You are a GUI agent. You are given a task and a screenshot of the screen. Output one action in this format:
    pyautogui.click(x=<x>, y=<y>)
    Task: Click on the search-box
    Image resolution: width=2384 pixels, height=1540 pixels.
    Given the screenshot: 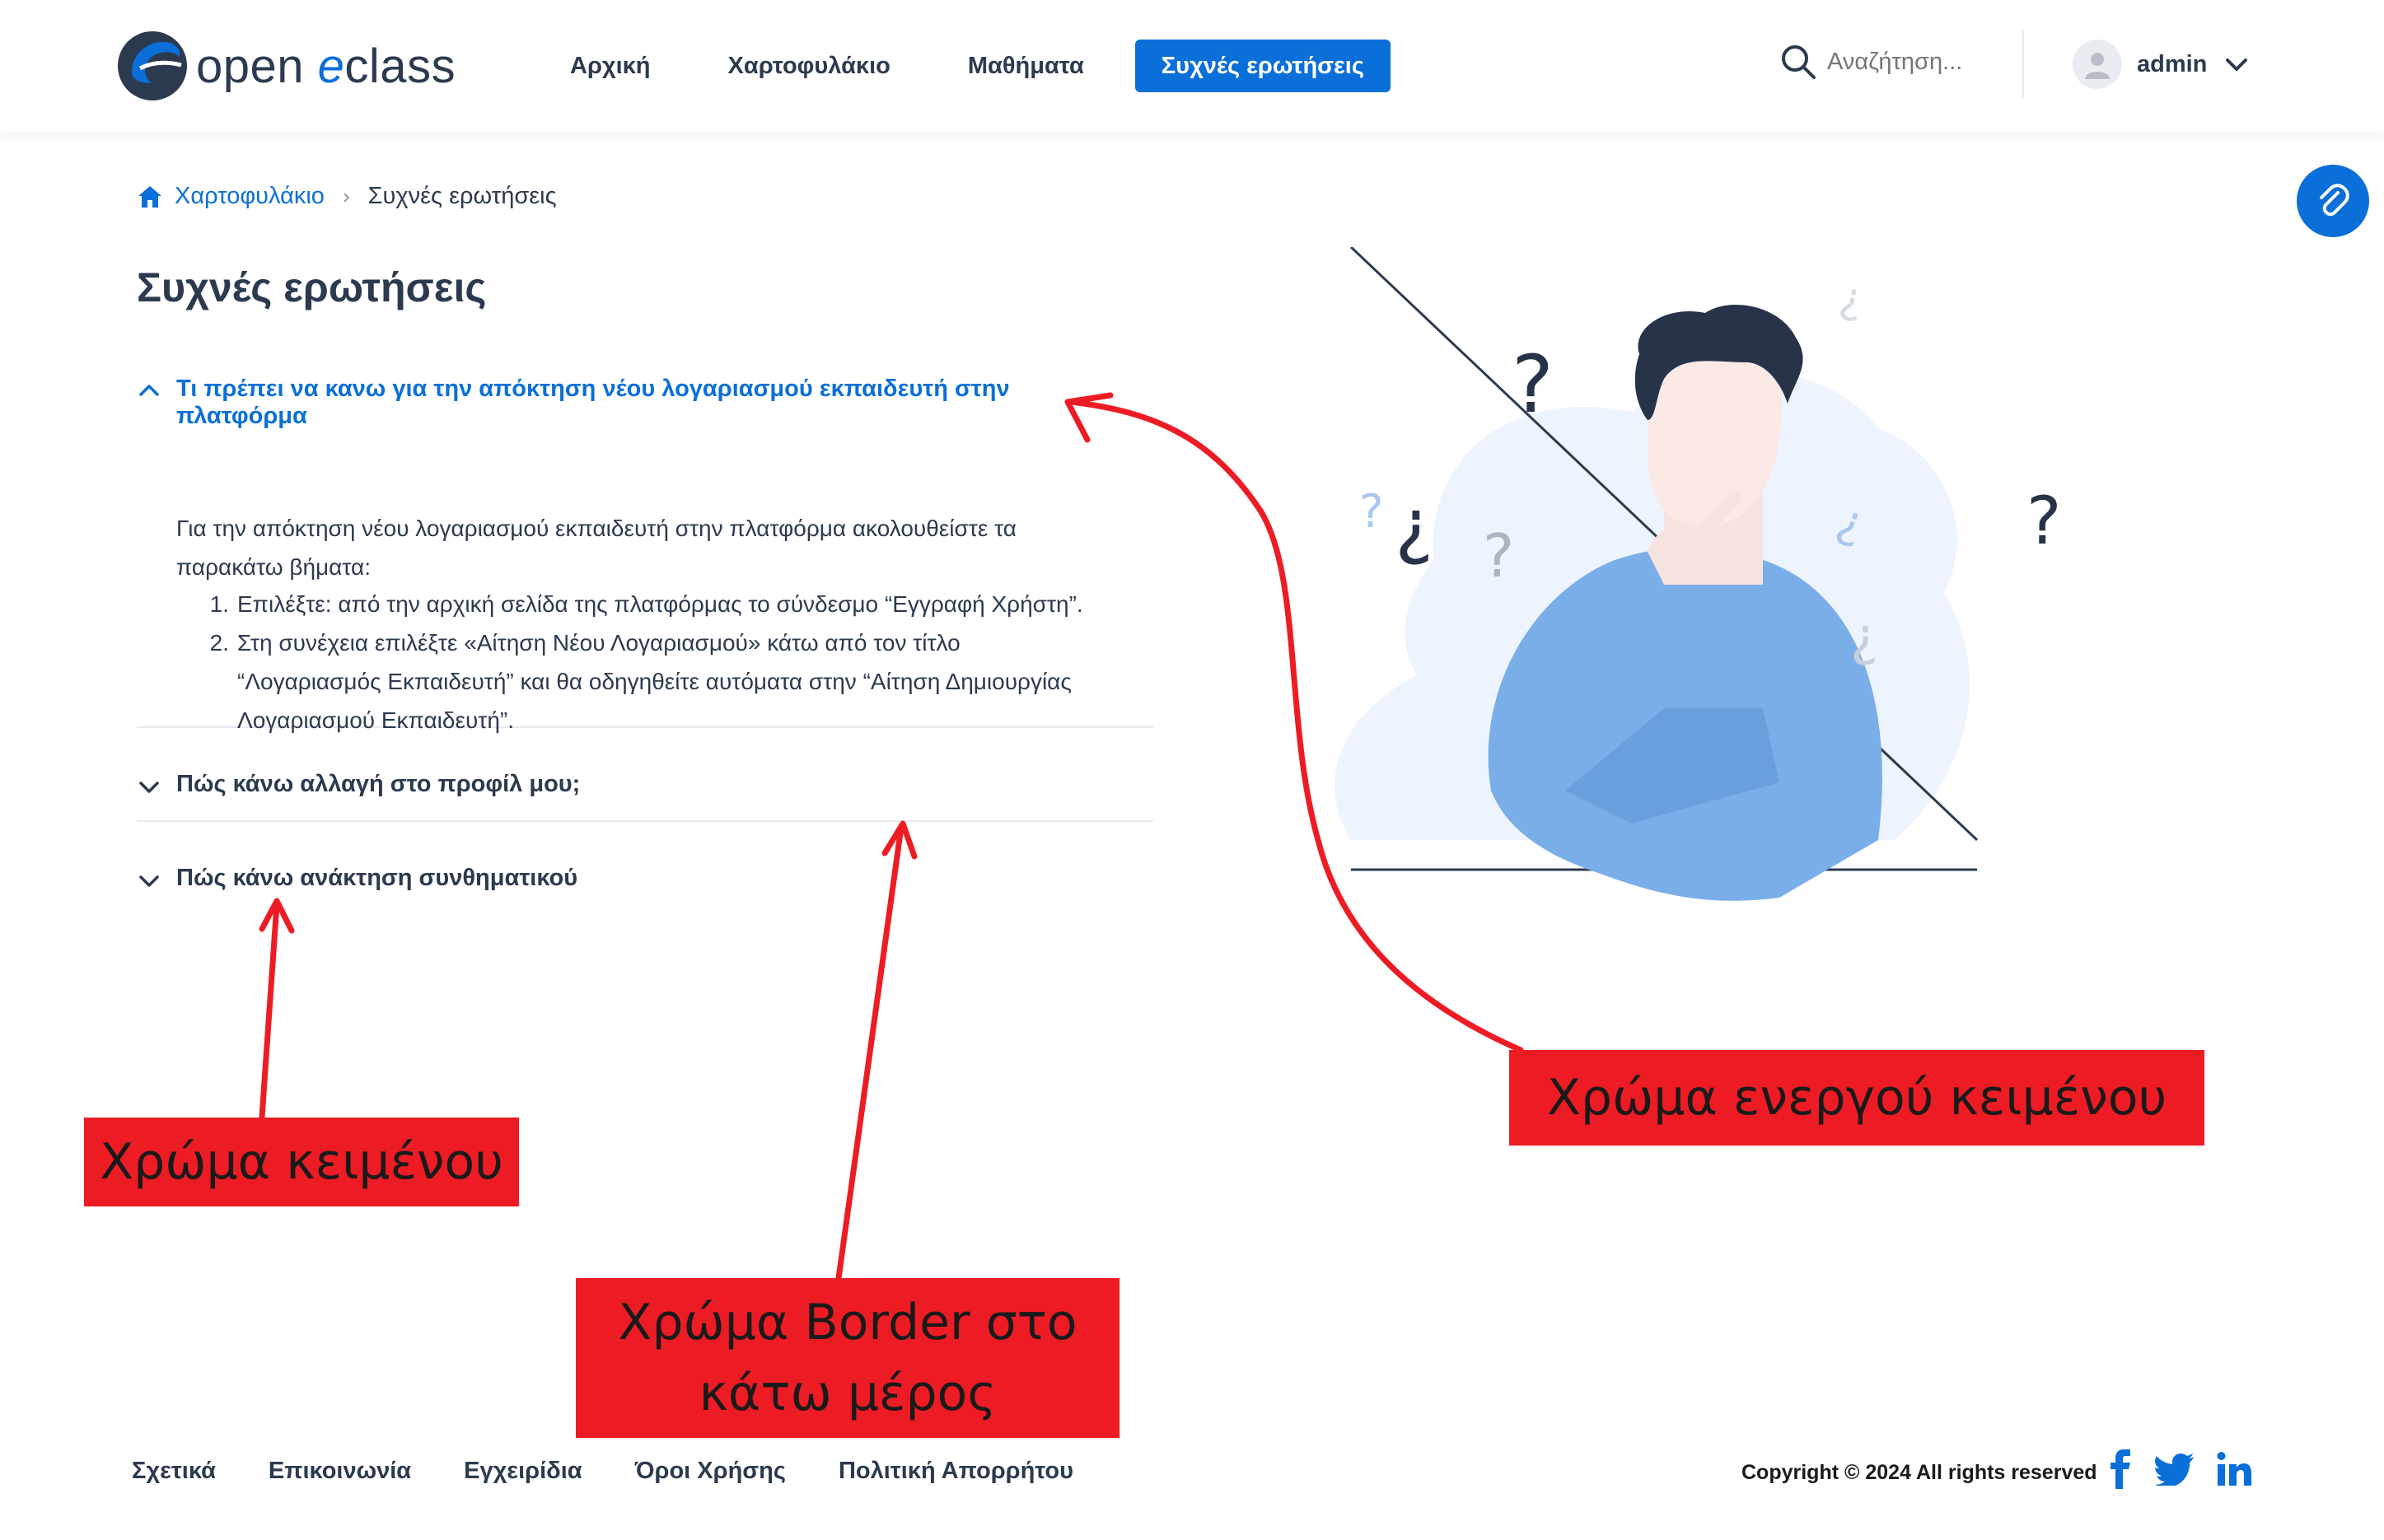 What is the action you would take?
    pyautogui.click(x=1887, y=62)
    